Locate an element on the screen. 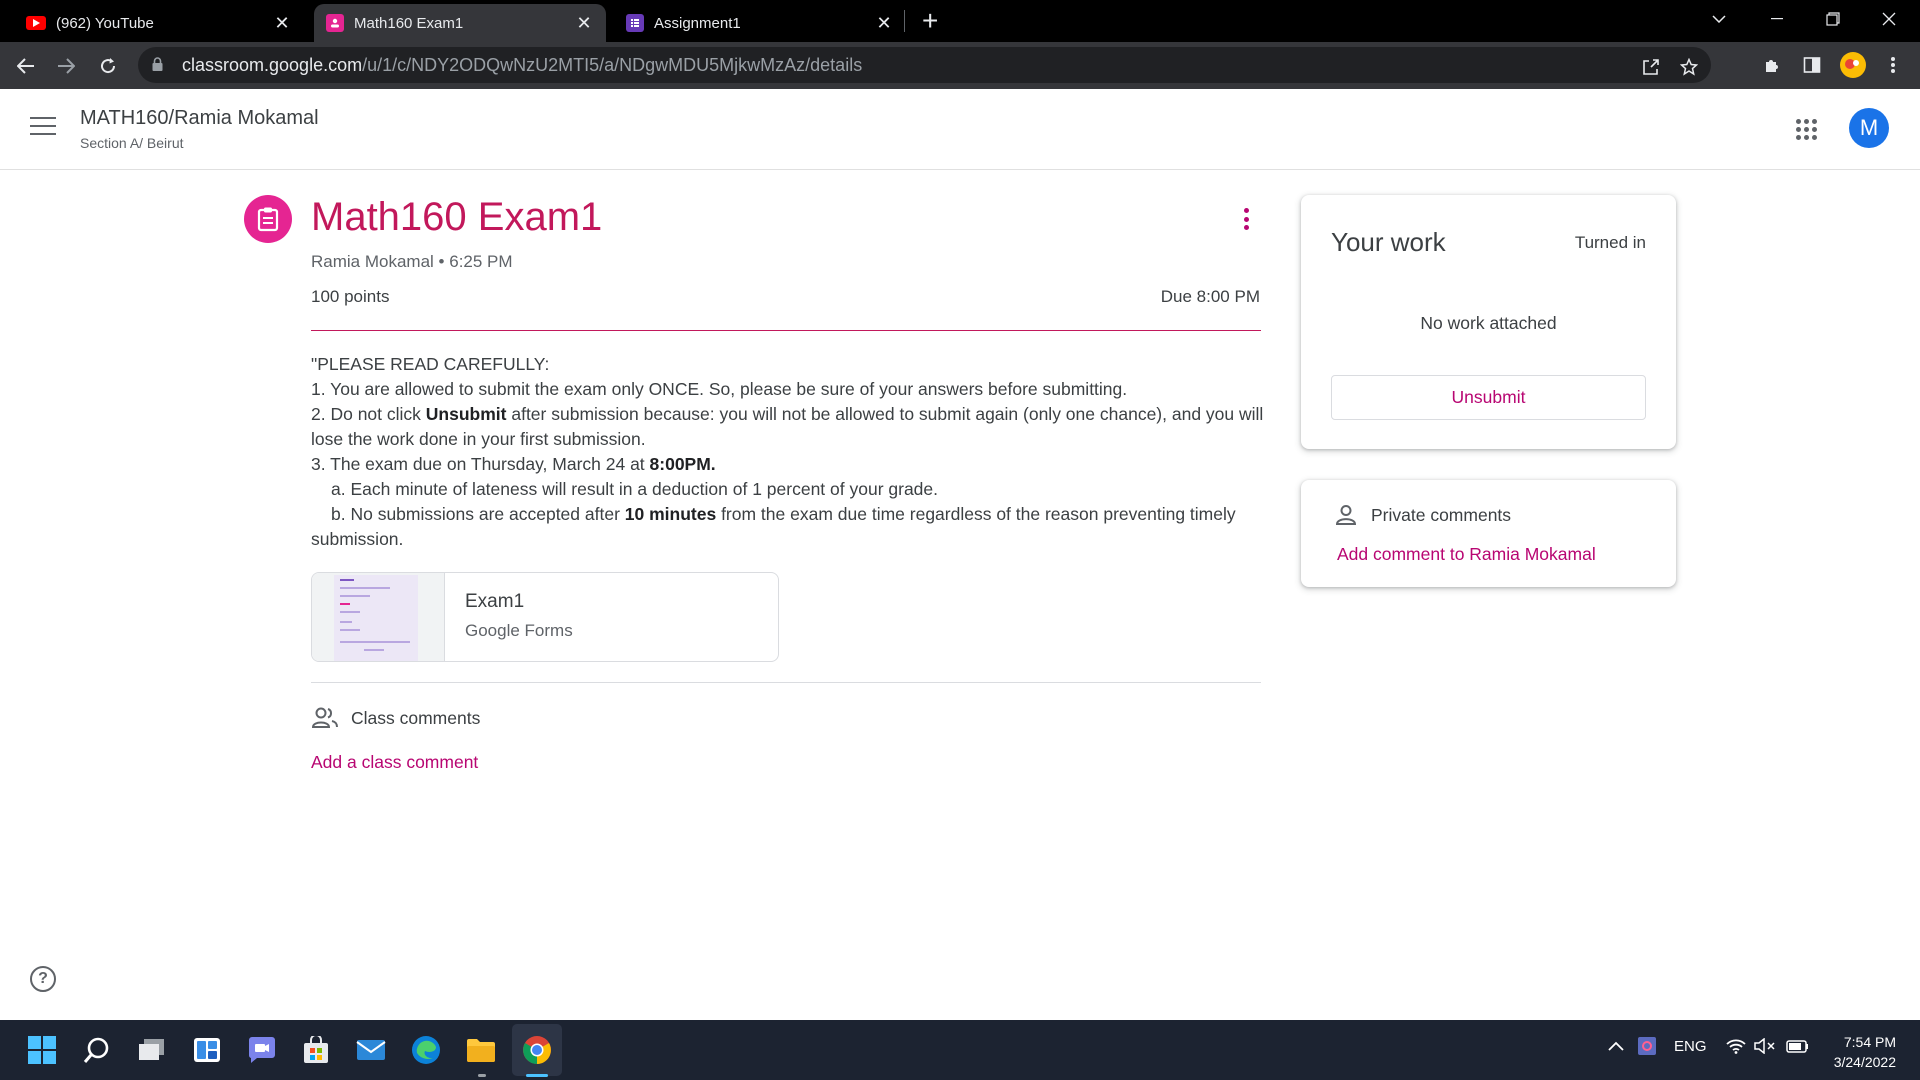  share-icon is located at coordinates (1651, 67).